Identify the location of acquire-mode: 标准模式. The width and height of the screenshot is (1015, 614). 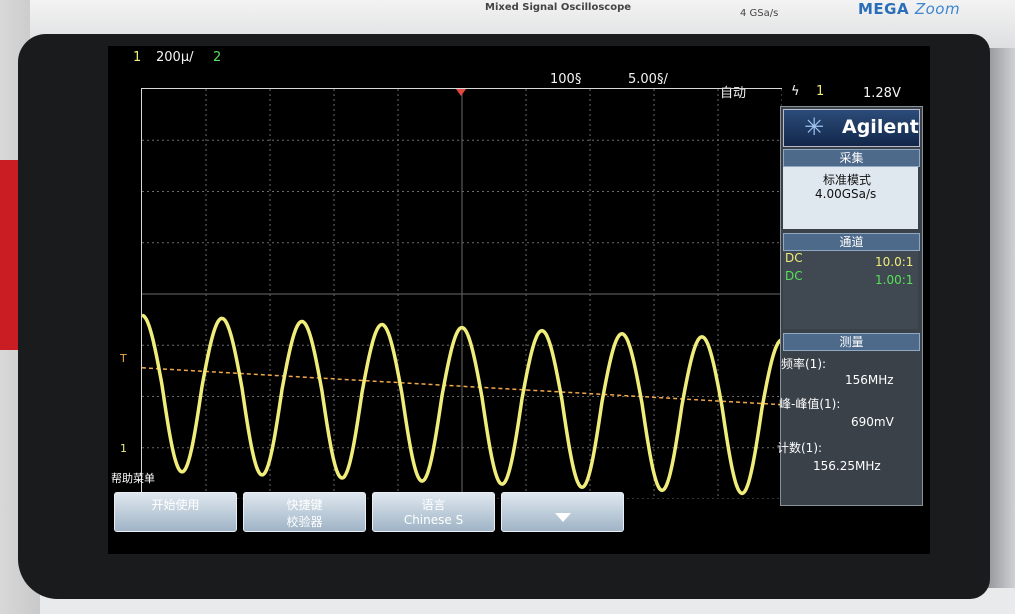
(847, 180).